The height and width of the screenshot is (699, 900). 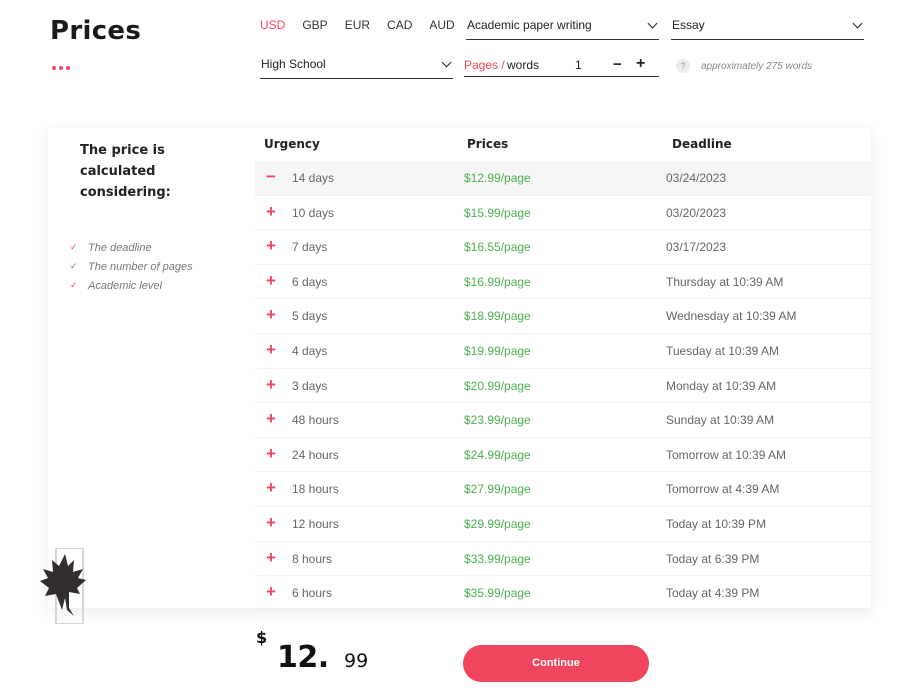 What do you see at coordinates (497, 523) in the screenshot?
I see `price-cell: $29.99/page` at bounding box center [497, 523].